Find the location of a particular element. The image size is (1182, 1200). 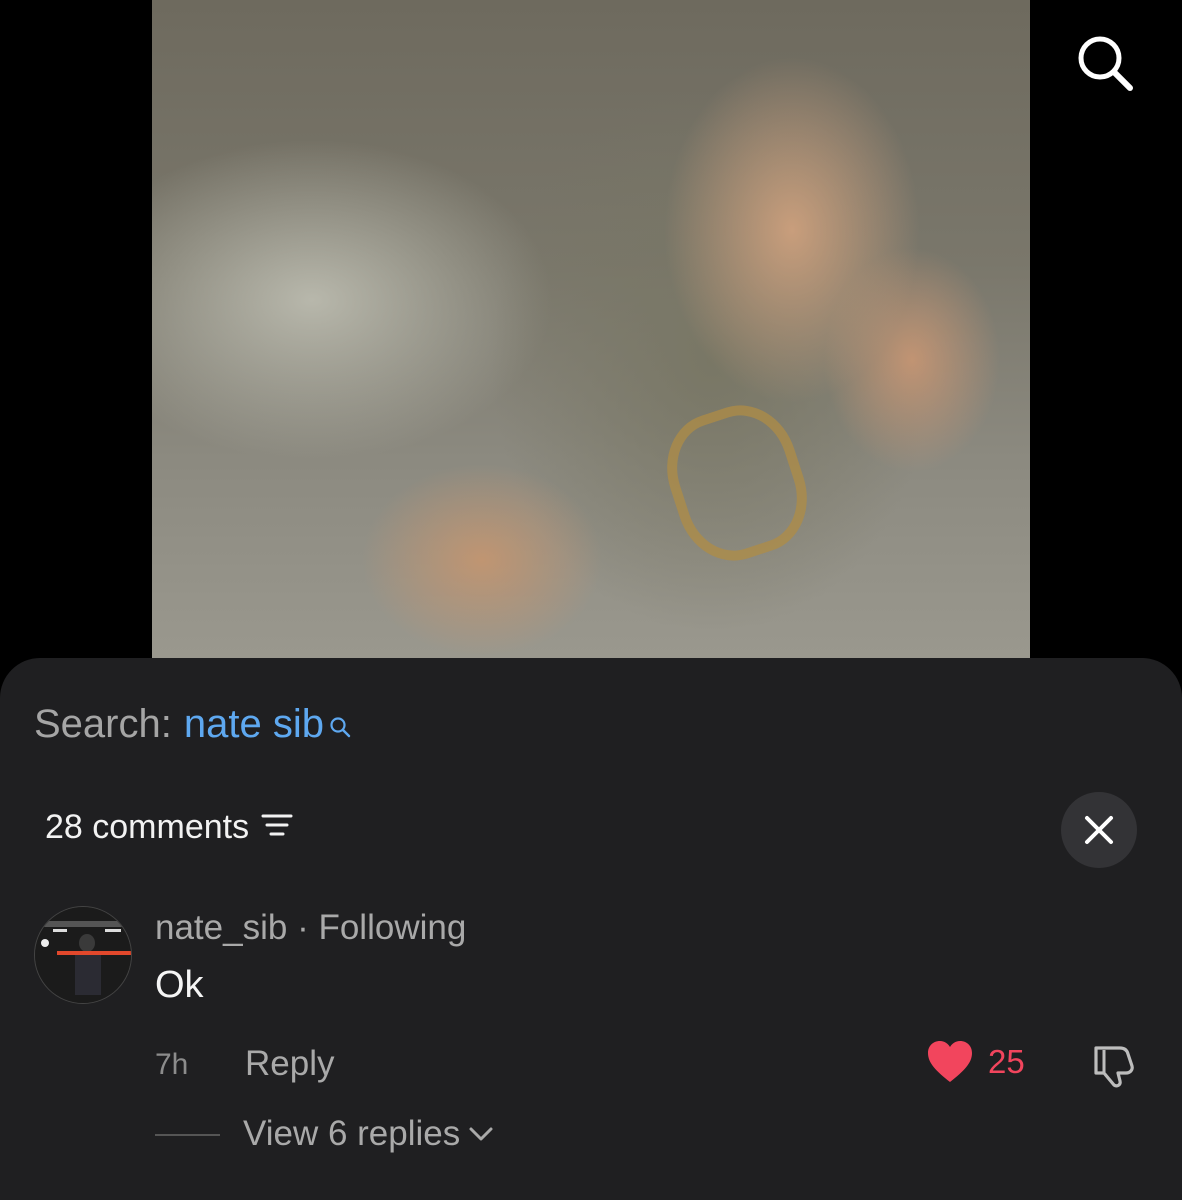

avatar is located at coordinates (83, 955).